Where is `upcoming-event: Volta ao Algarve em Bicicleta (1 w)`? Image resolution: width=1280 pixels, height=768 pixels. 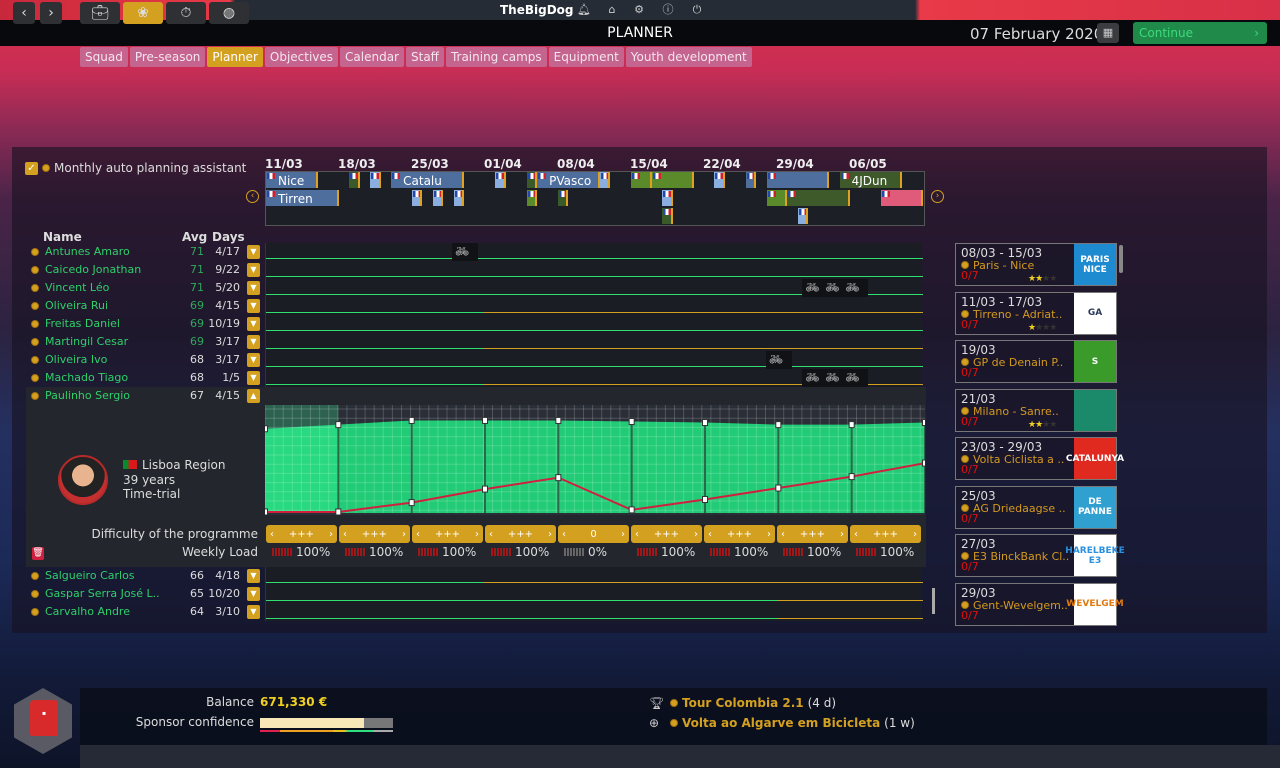 upcoming-event: Volta ao Algarve em Bicicleta (1 w) is located at coordinates (792, 723).